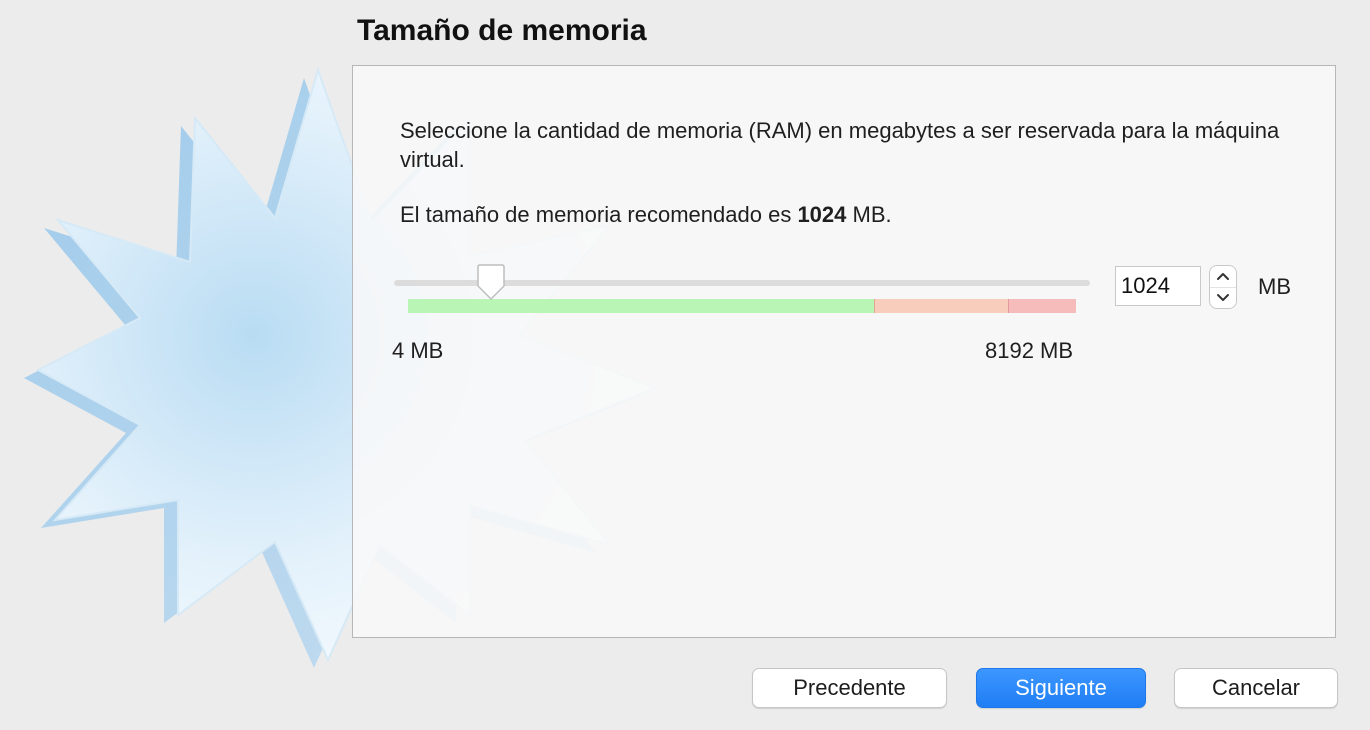 The image size is (1370, 730). Describe the element at coordinates (1029, 350) in the screenshot. I see `memory-max-label: 8192 MB` at that location.